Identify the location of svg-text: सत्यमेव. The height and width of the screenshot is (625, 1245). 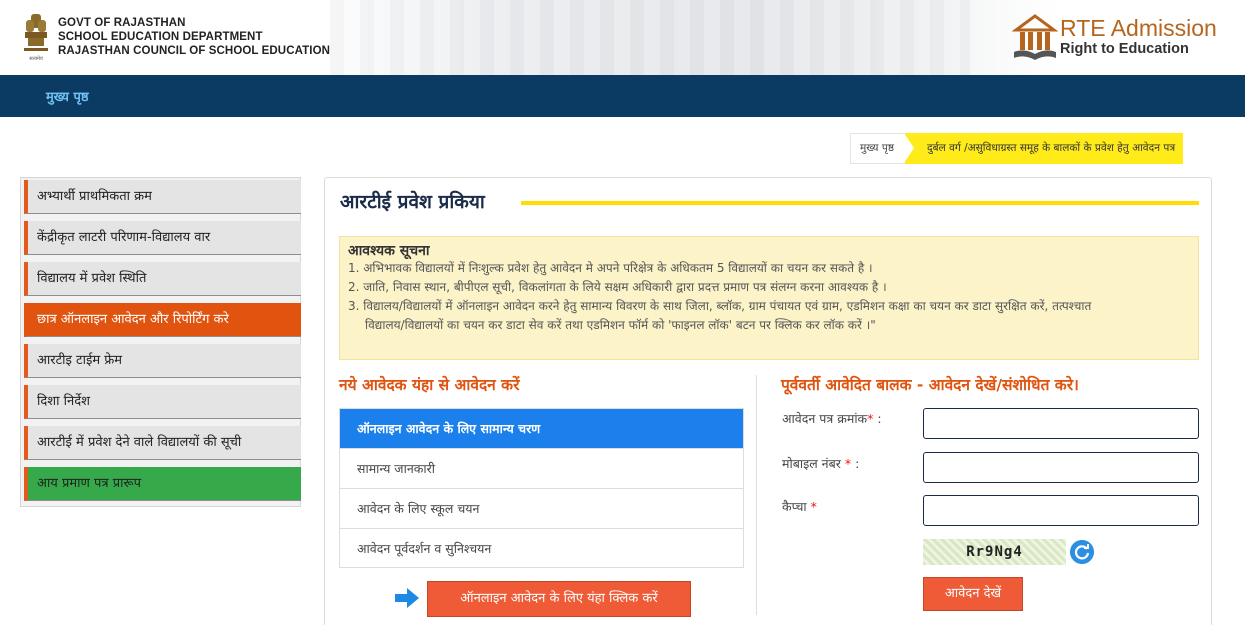
(36, 58).